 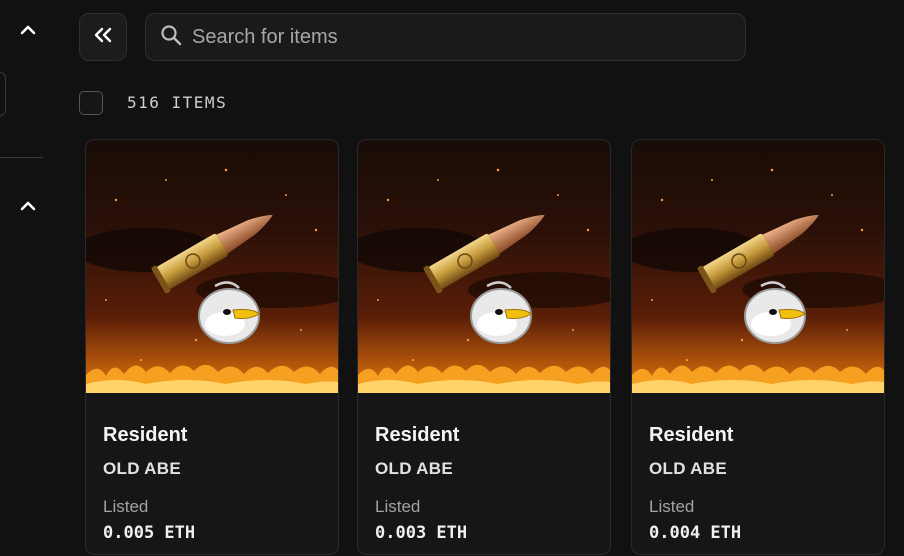 I want to click on search-bar, so click(x=445, y=37).